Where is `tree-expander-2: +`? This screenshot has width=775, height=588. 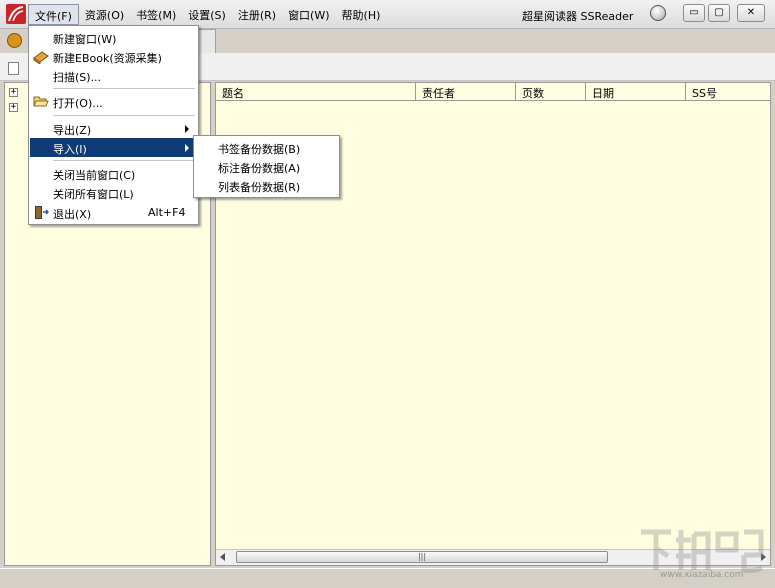 tree-expander-2: + is located at coordinates (13, 107).